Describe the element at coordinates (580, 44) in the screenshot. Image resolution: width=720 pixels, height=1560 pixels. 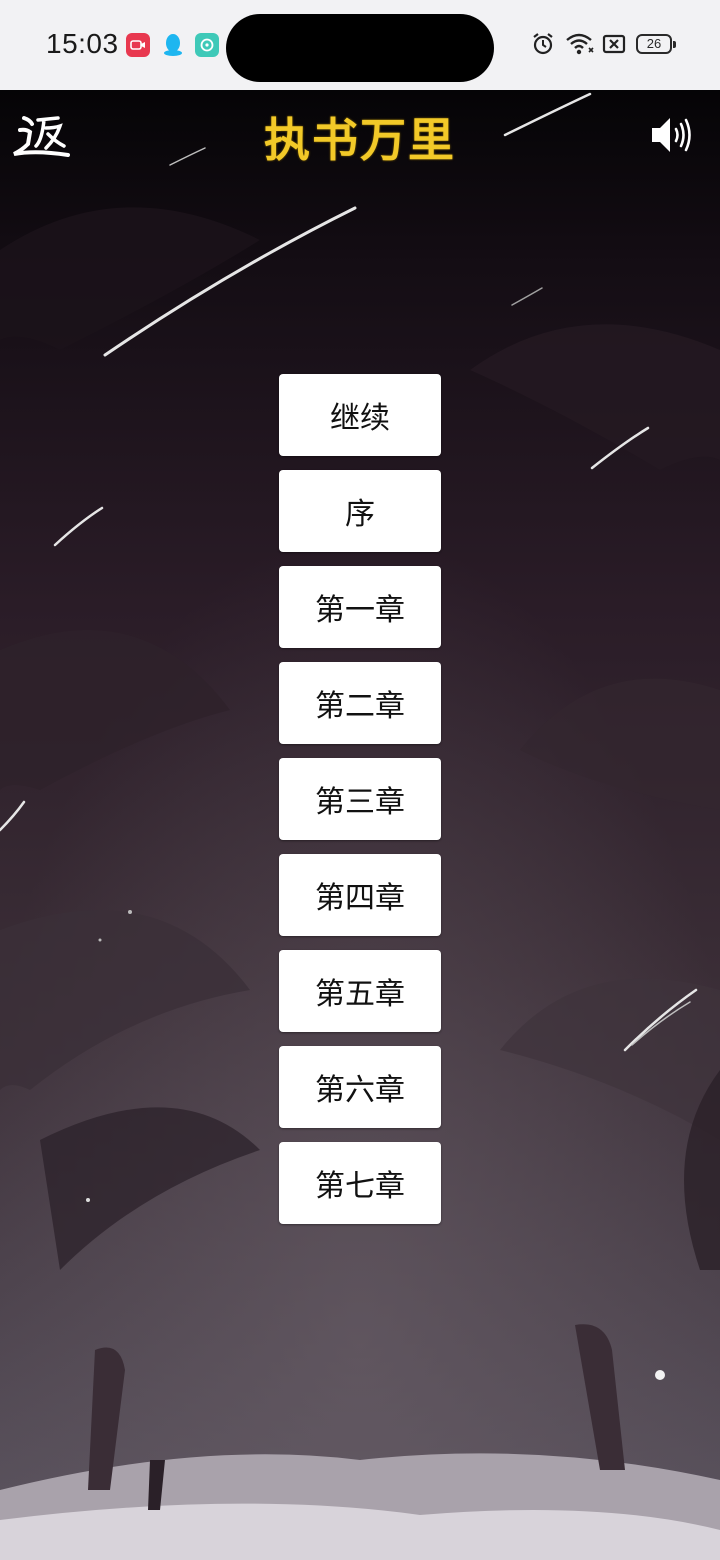
I see `wifi-icon` at that location.